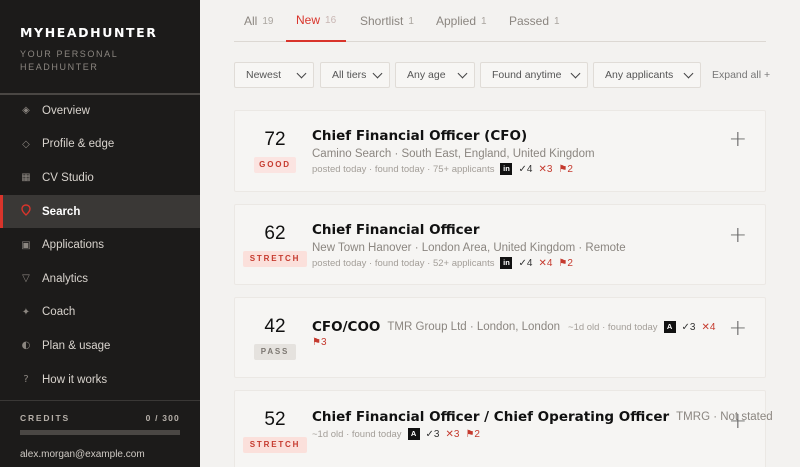  I want to click on sidebar-item-plan-usage: ◐ Plan & usage, so click(100, 346).